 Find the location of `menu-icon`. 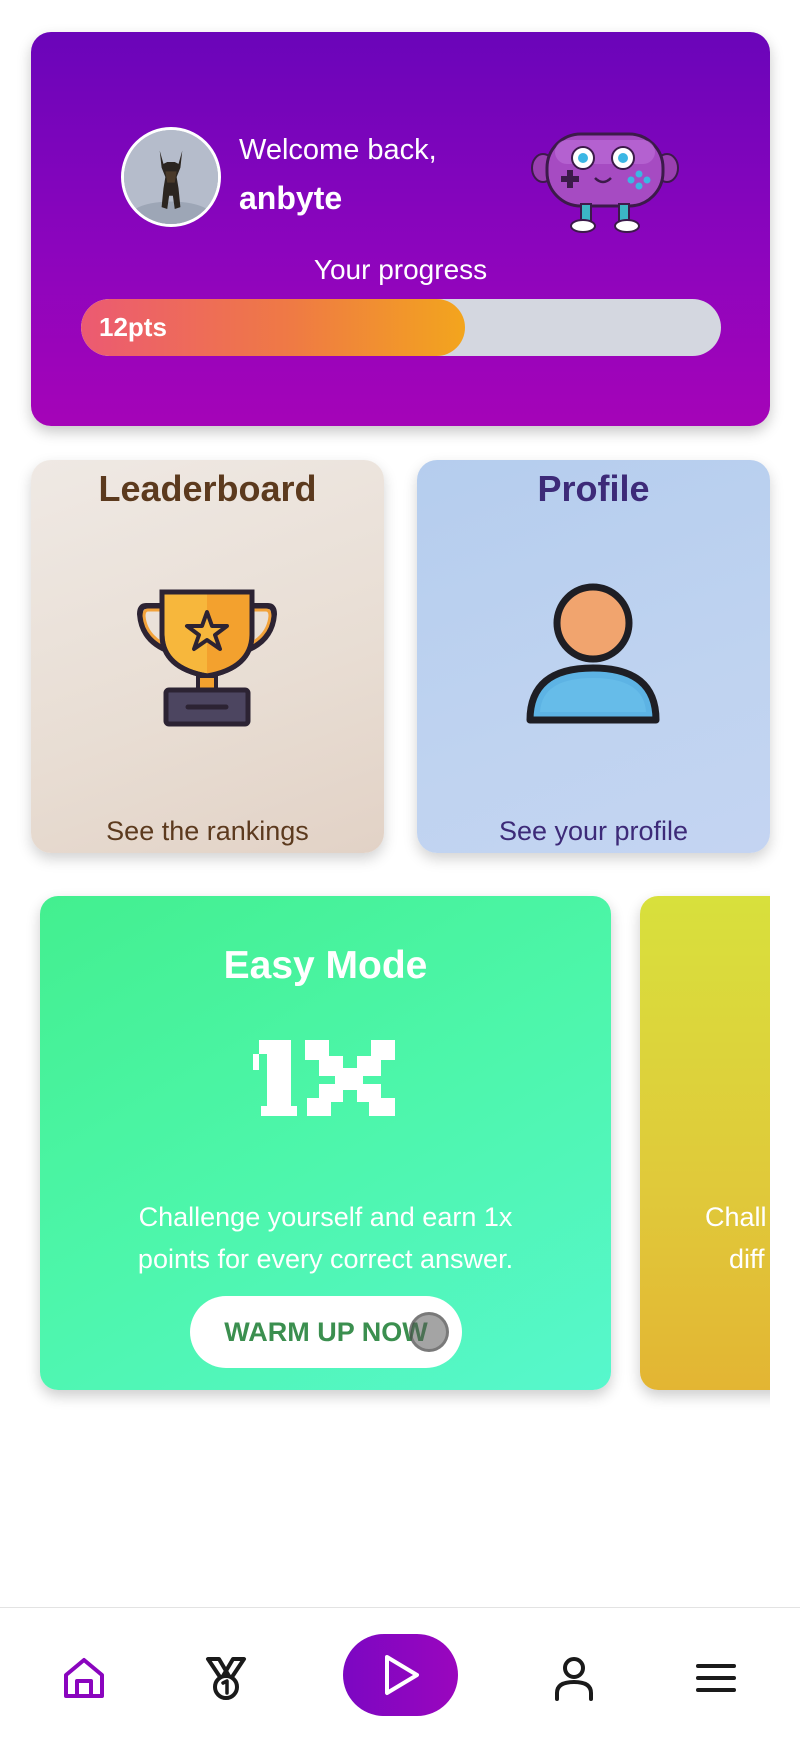

menu-icon is located at coordinates (716, 1678).